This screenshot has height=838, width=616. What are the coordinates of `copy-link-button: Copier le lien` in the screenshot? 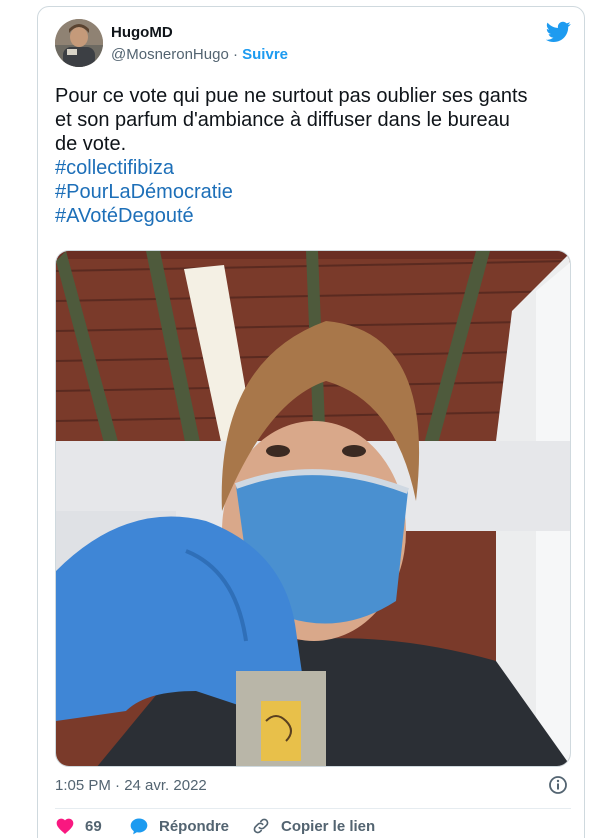 It's located at (313, 826).